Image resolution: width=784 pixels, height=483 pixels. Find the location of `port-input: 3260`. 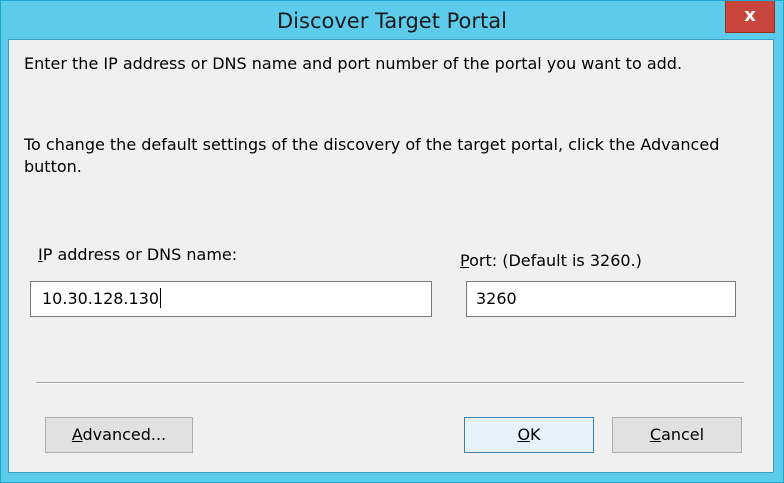

port-input: 3260 is located at coordinates (601, 299).